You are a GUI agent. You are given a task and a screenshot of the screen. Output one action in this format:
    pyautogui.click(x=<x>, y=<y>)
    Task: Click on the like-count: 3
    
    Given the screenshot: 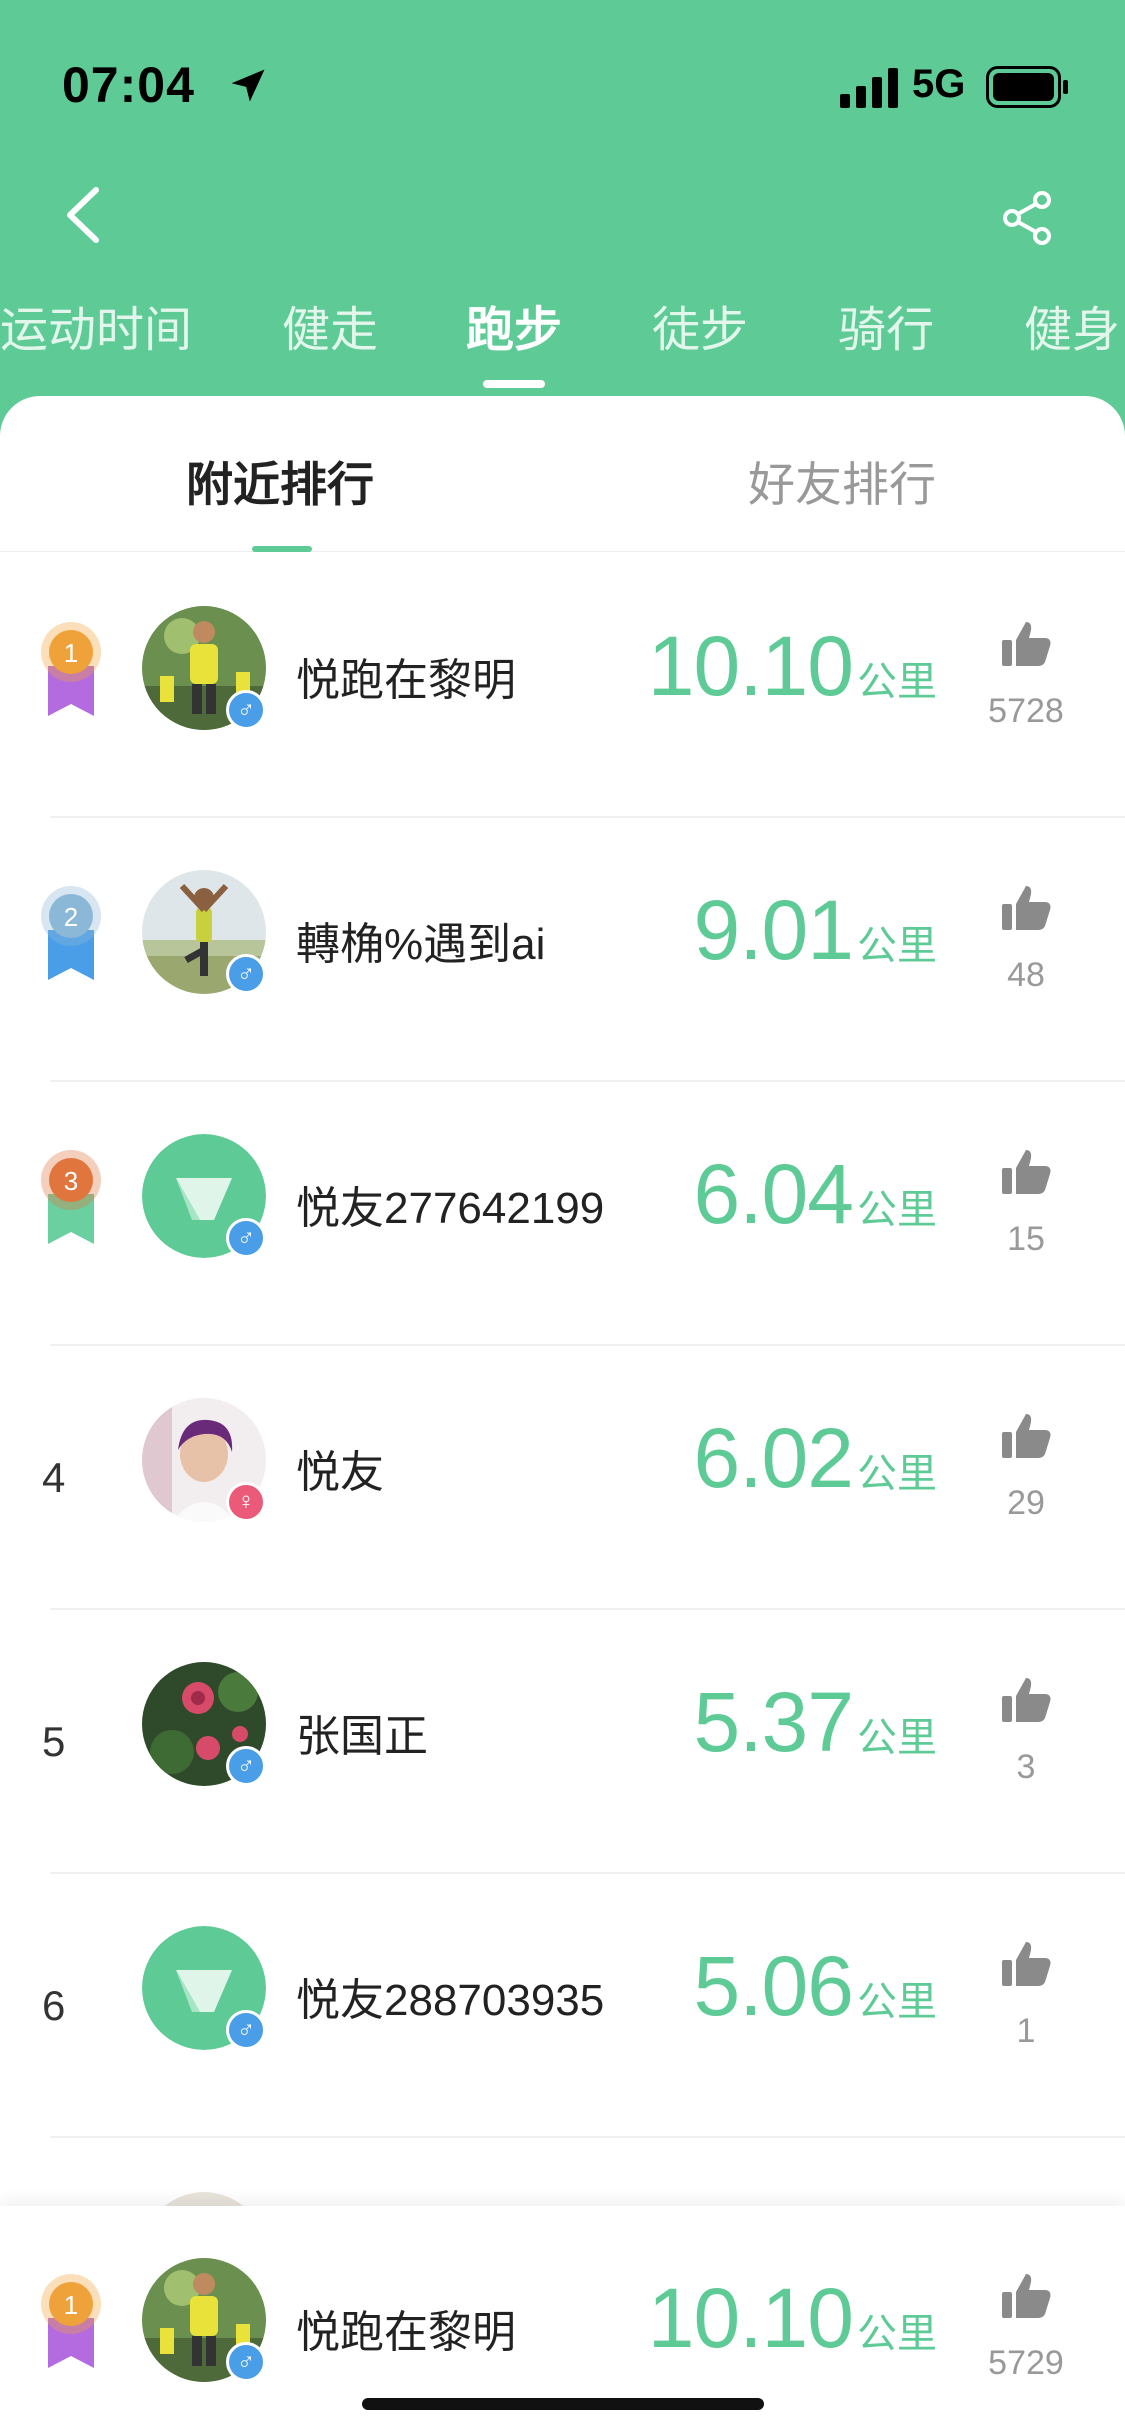 What is the action you would take?
    pyautogui.click(x=1026, y=1767)
    